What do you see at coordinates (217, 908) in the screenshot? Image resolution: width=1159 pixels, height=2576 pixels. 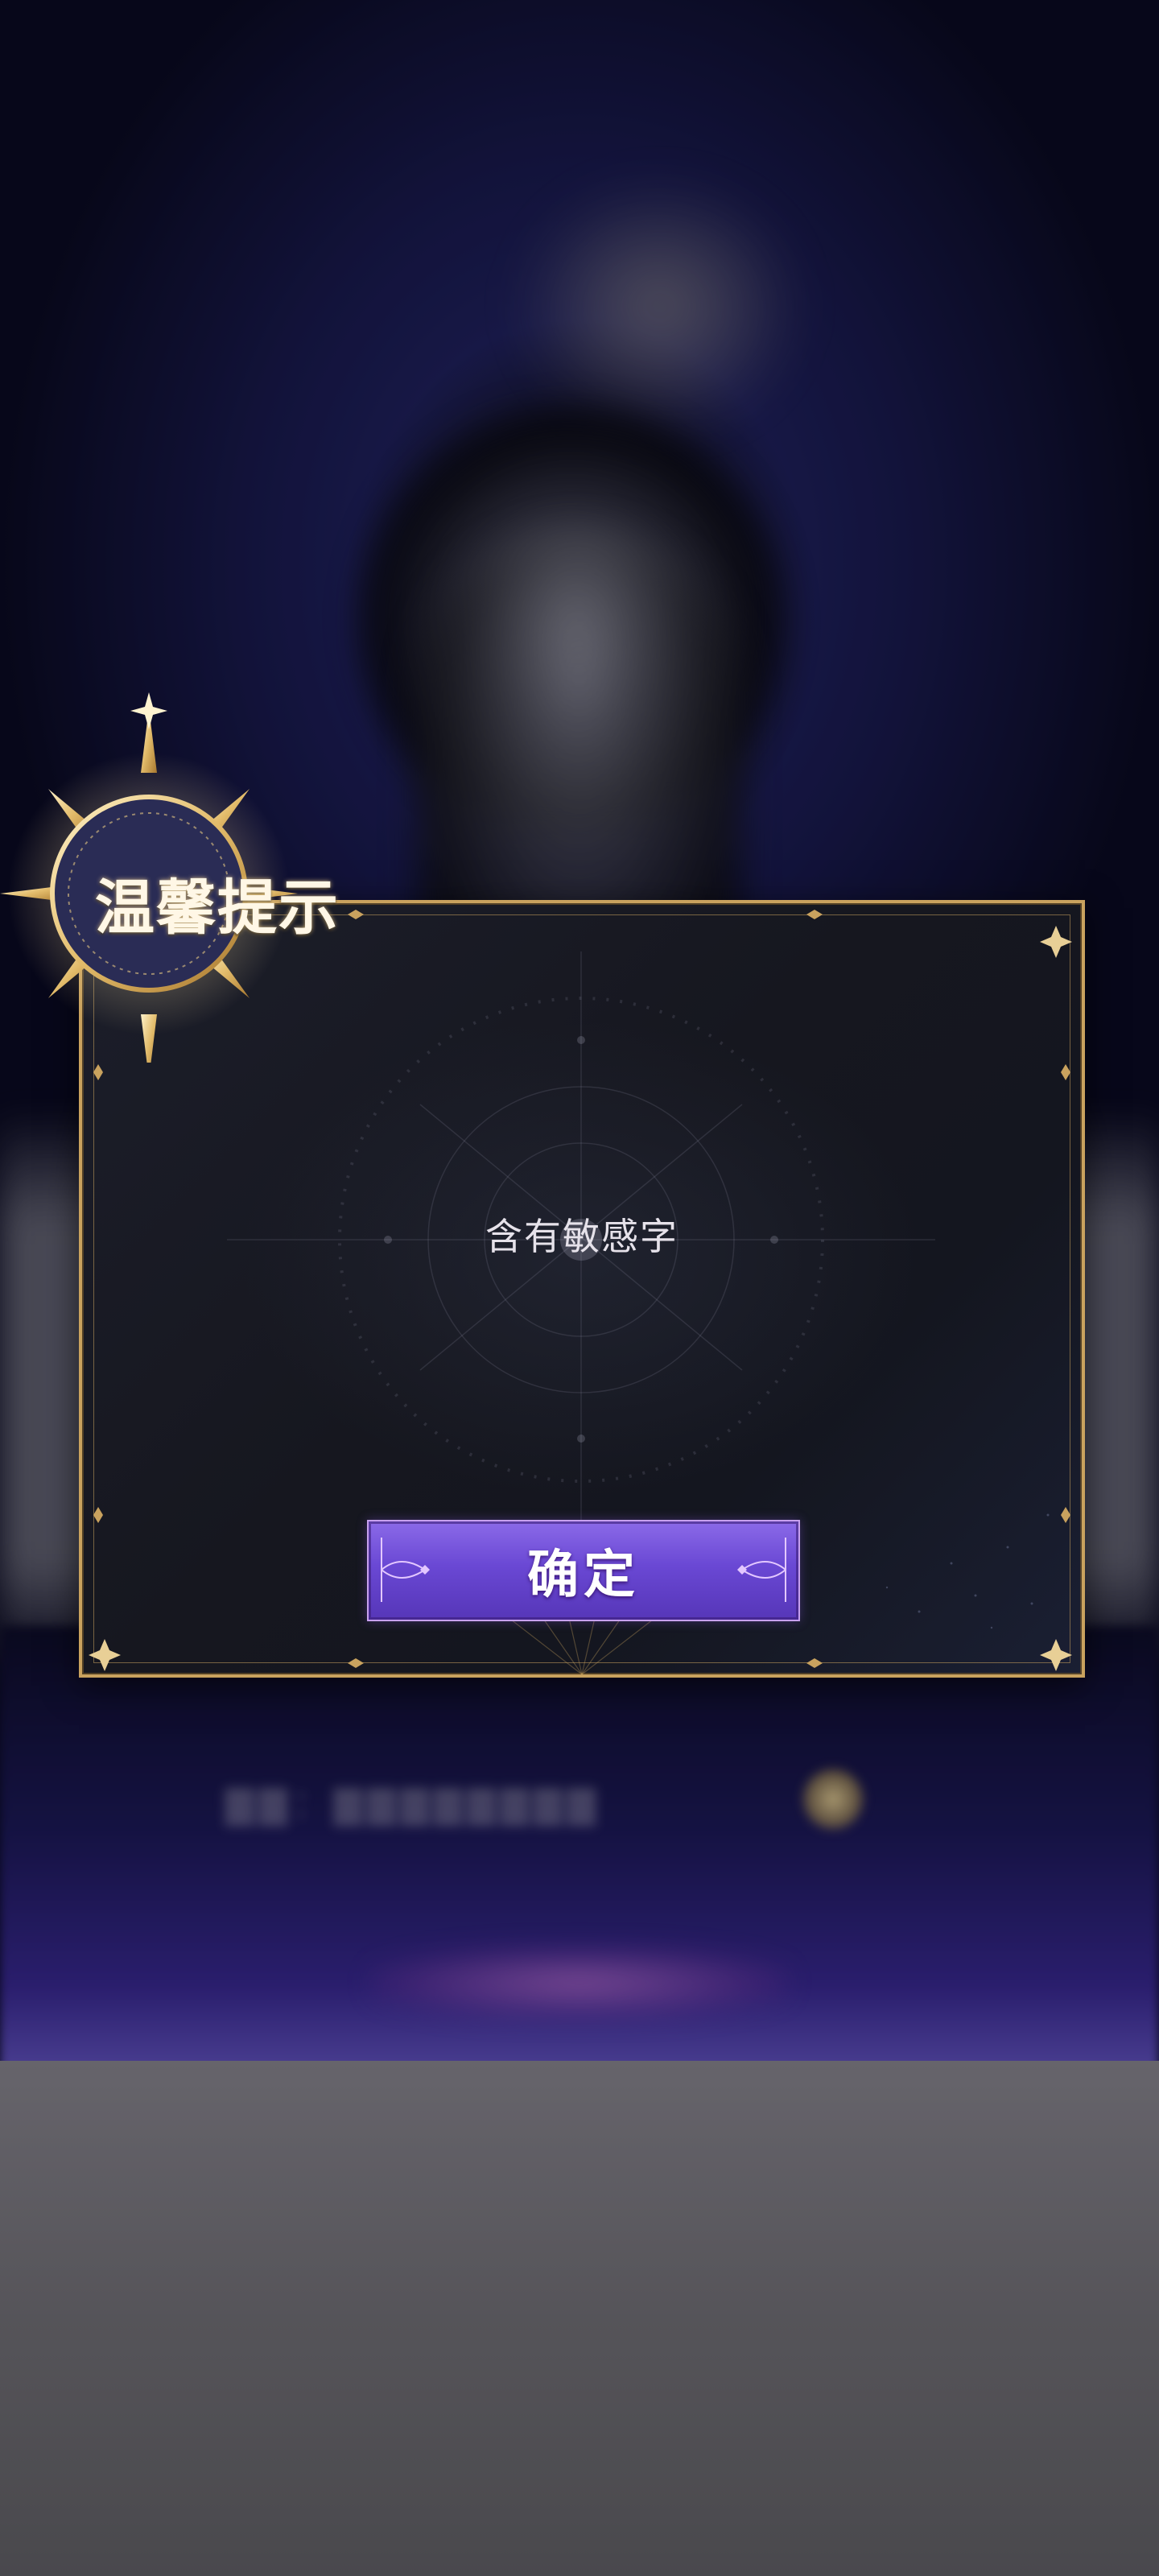 I see `dialog-title: 温馨提示` at bounding box center [217, 908].